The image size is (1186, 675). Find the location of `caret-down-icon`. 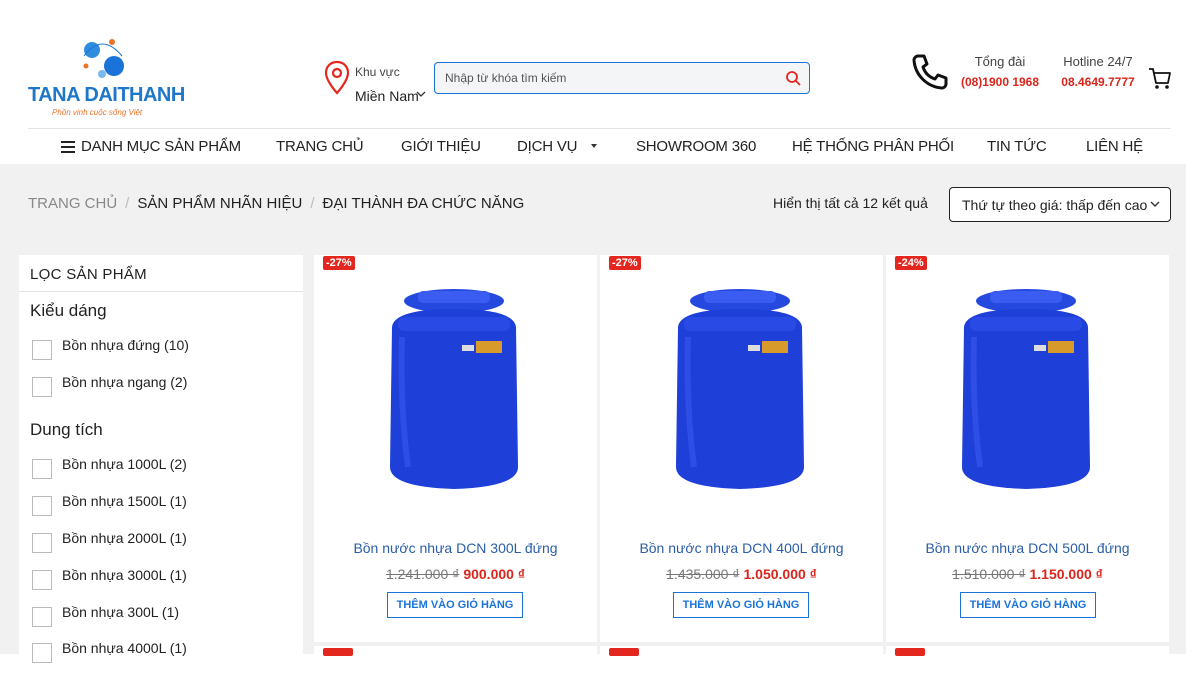

caret-down-icon is located at coordinates (594, 146).